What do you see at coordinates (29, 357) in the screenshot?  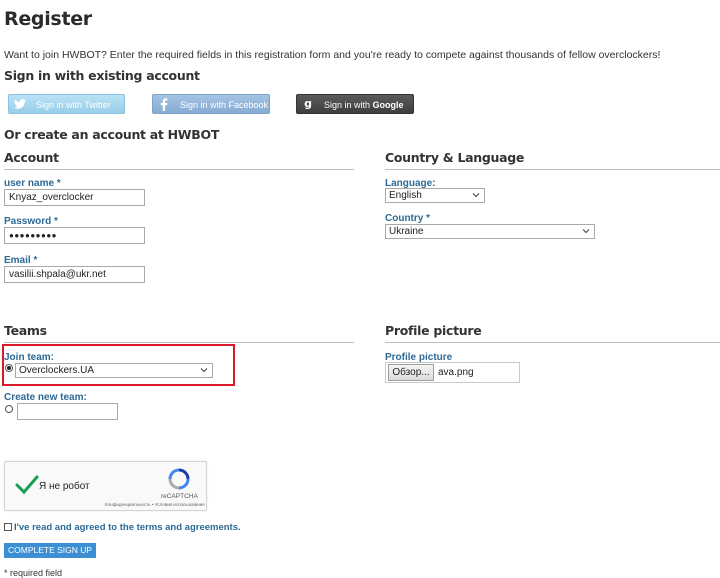 I see `join-team-label: Join team:` at bounding box center [29, 357].